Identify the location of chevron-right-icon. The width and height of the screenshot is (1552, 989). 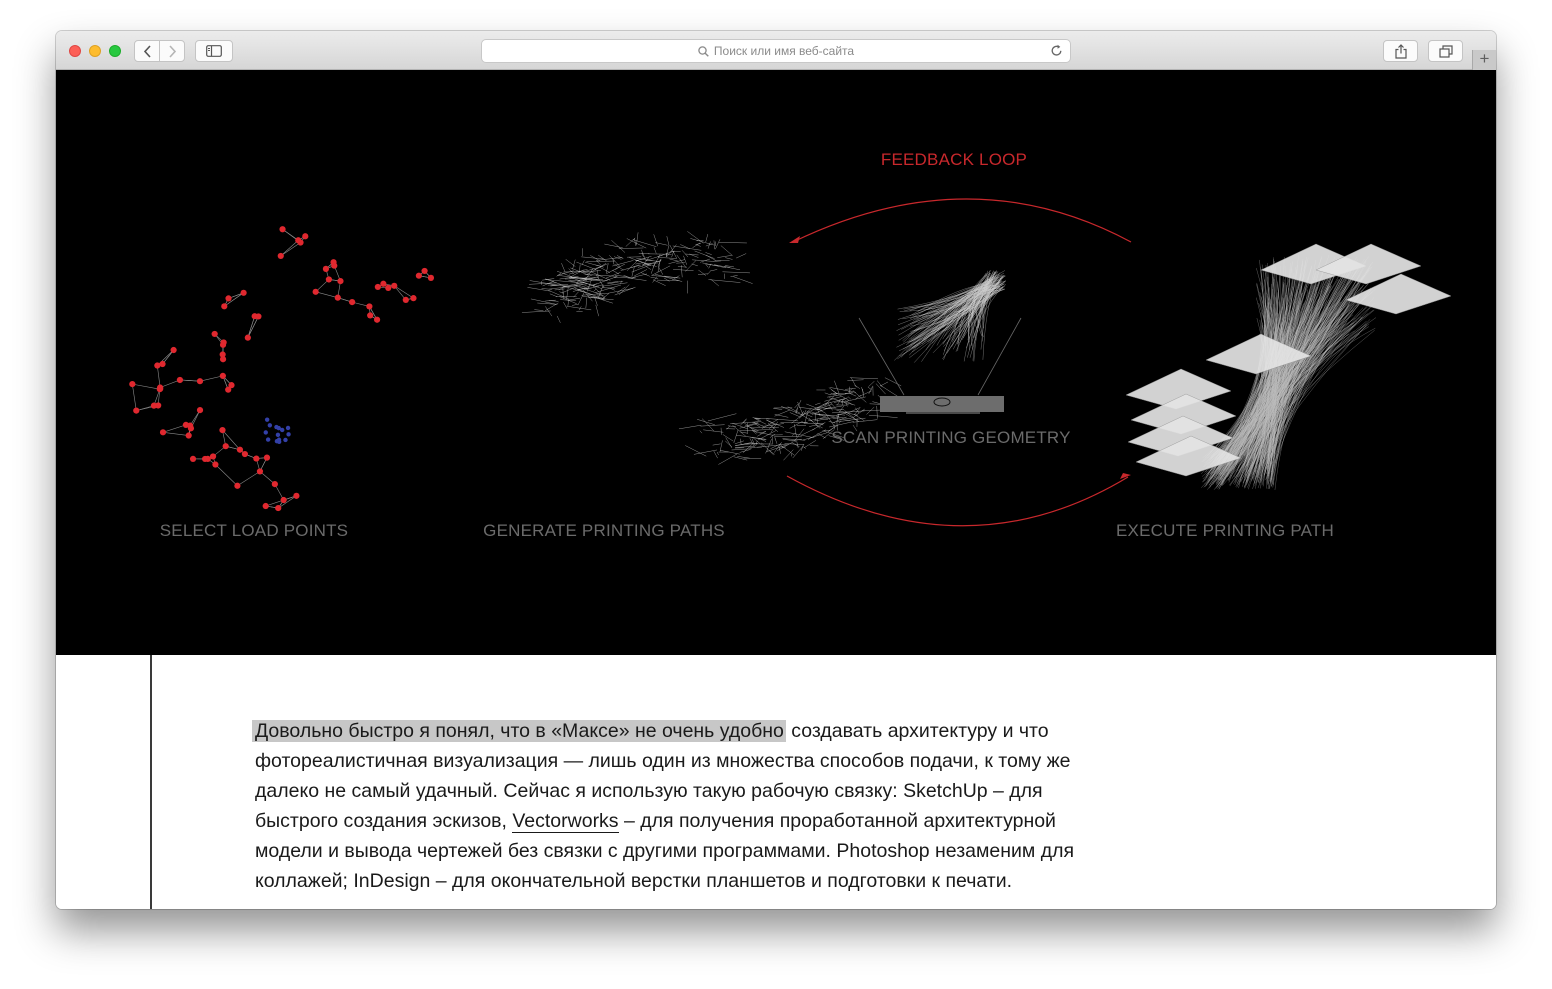
(172, 51).